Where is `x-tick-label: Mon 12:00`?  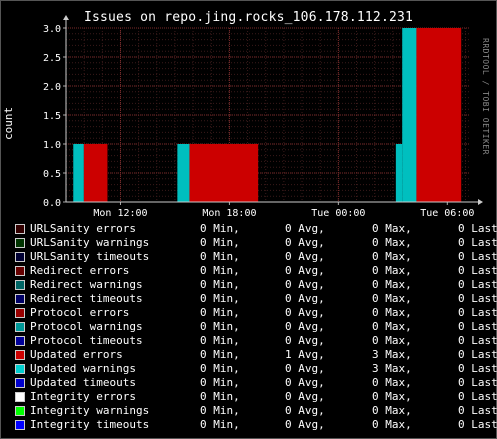
x-tick-label: Mon 12:00 is located at coordinates (120, 213).